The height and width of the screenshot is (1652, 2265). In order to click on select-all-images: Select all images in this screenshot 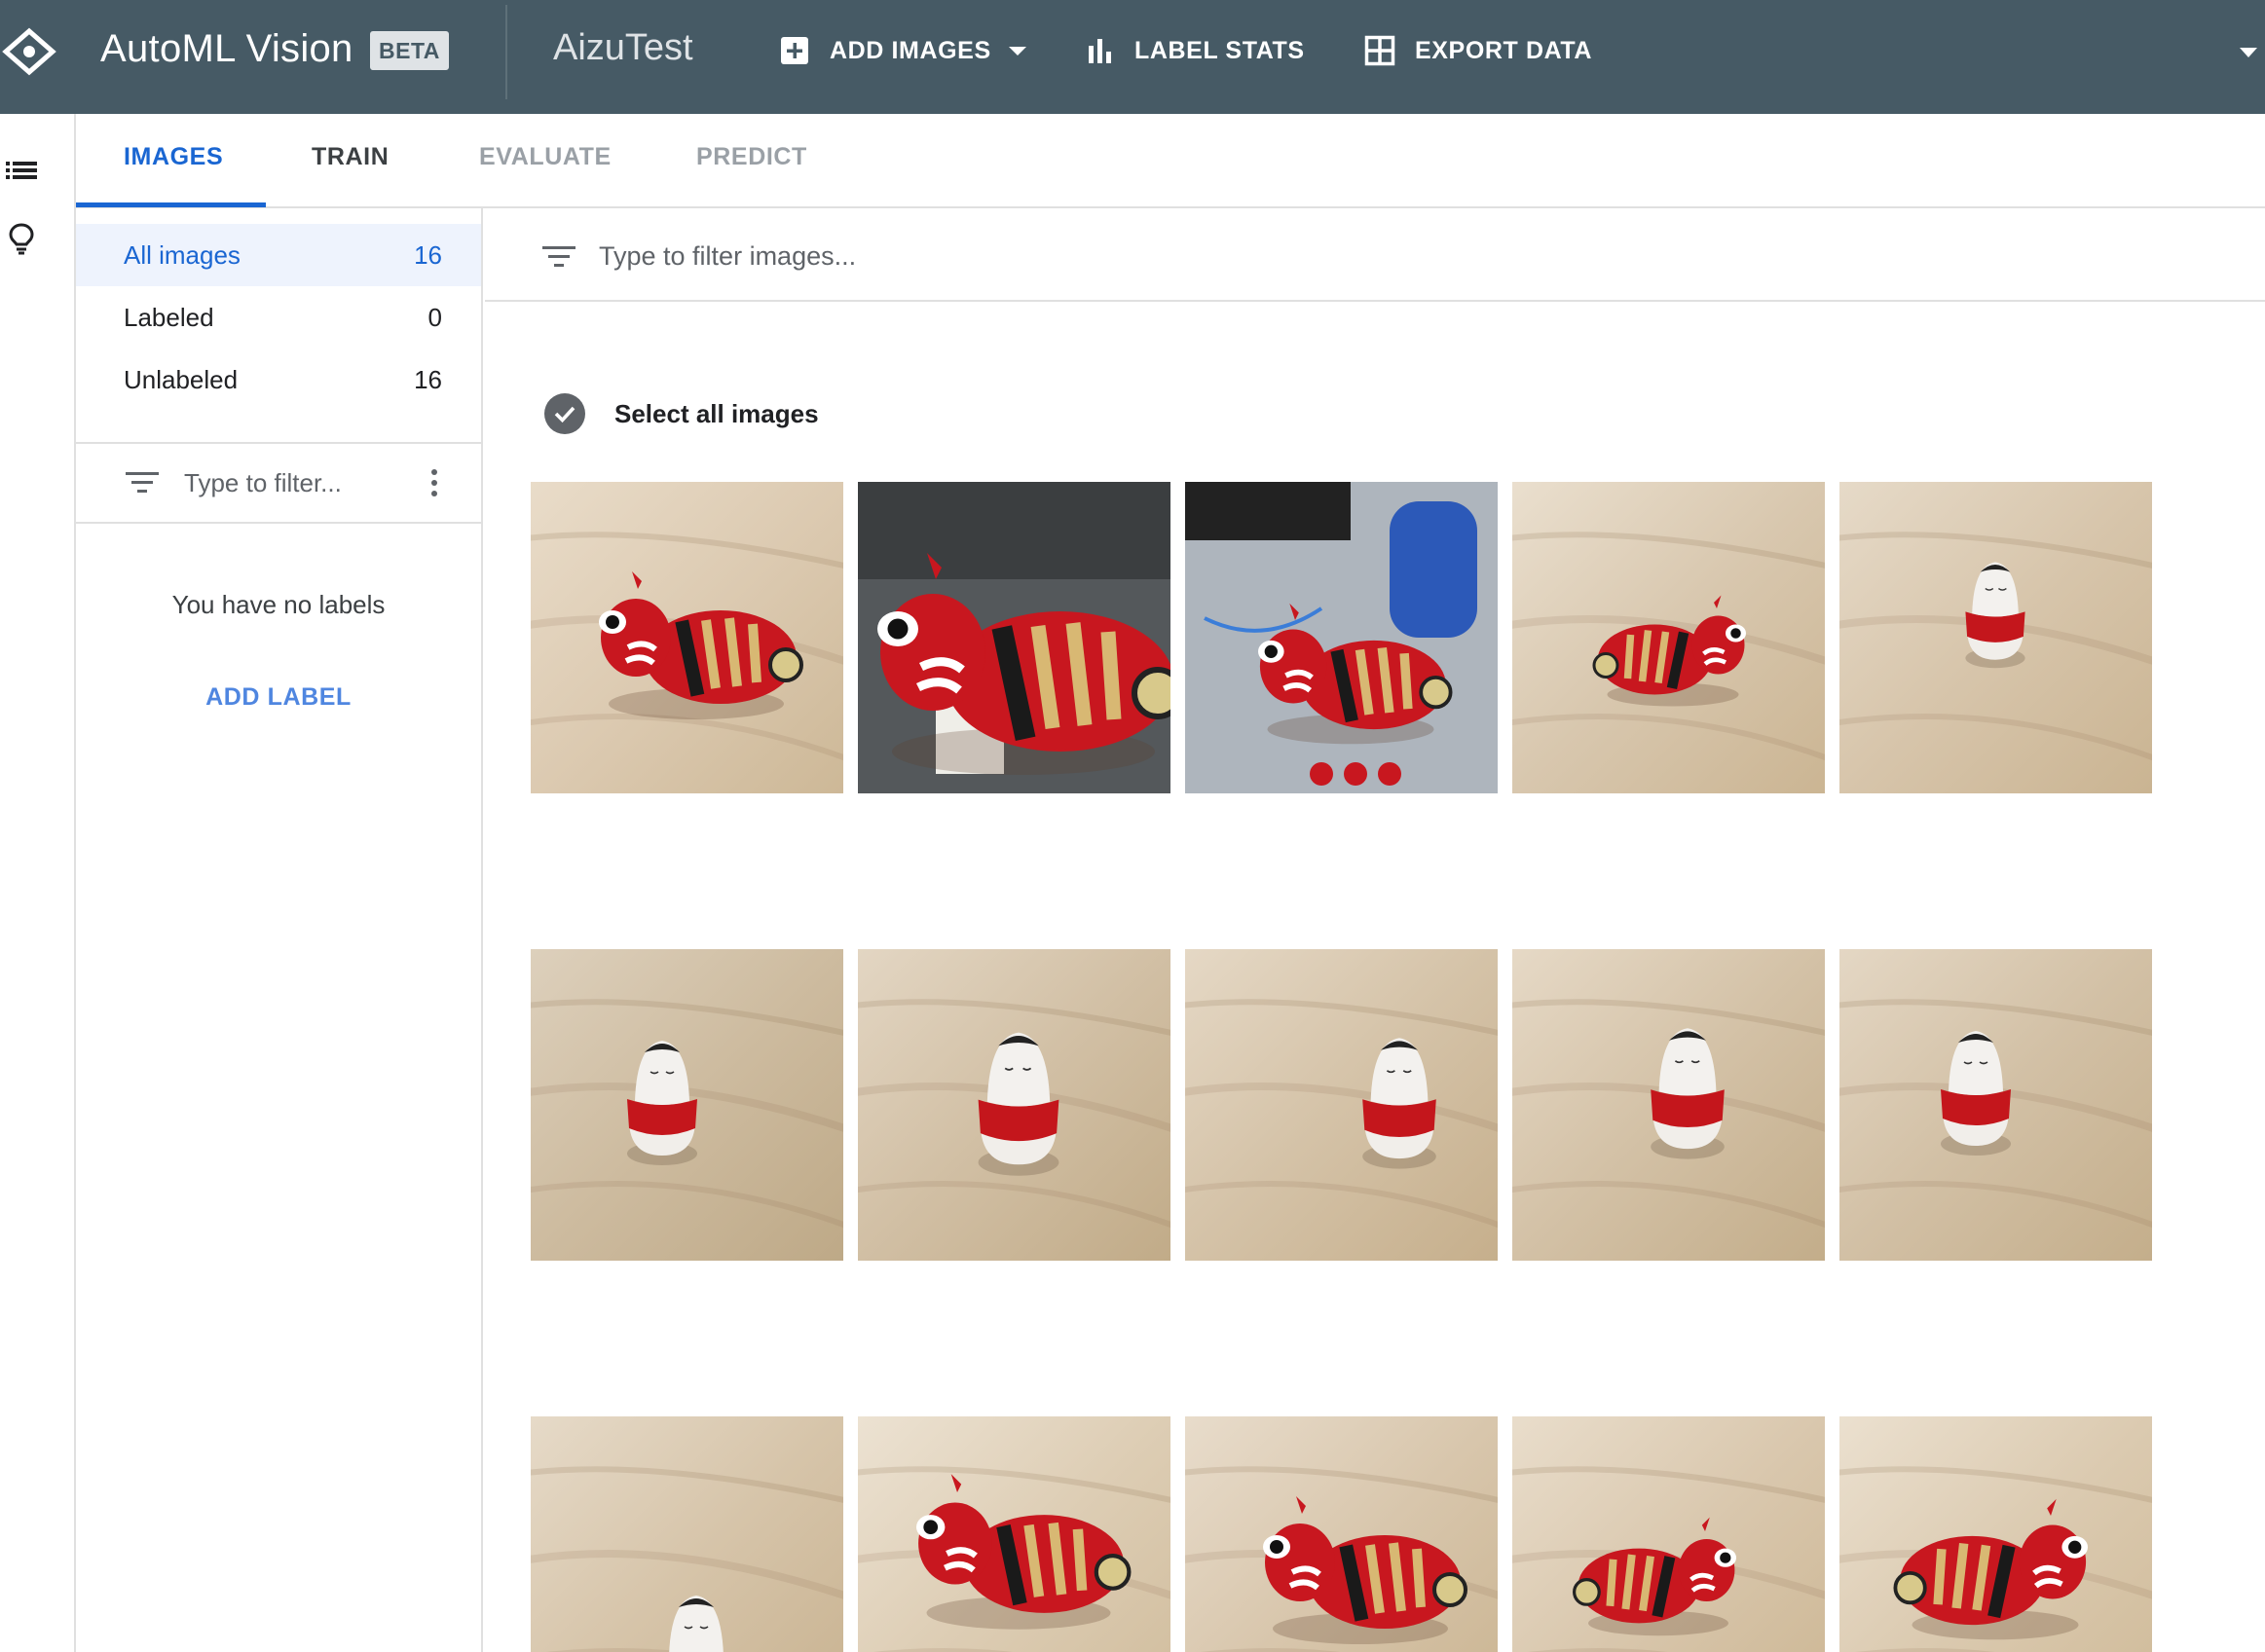, I will do `click(681, 413)`.